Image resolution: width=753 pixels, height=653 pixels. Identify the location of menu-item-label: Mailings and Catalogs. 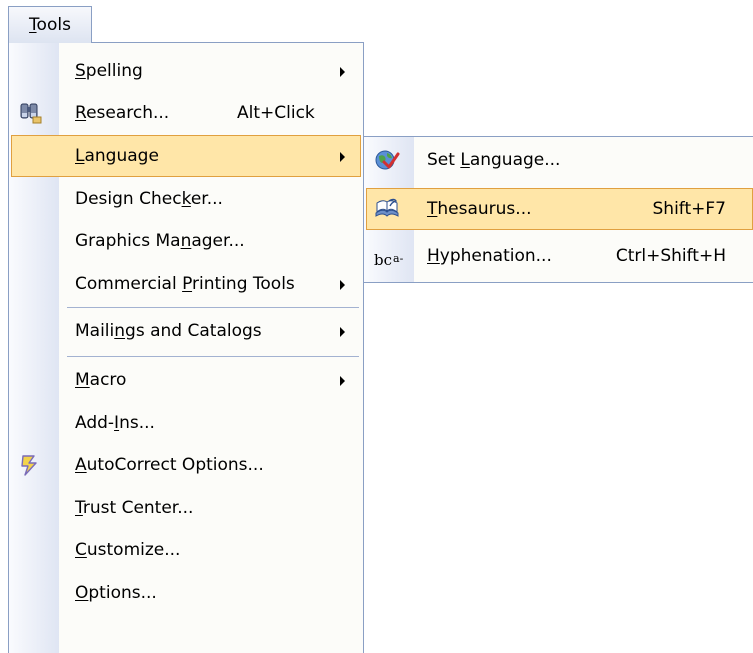
(168, 331).